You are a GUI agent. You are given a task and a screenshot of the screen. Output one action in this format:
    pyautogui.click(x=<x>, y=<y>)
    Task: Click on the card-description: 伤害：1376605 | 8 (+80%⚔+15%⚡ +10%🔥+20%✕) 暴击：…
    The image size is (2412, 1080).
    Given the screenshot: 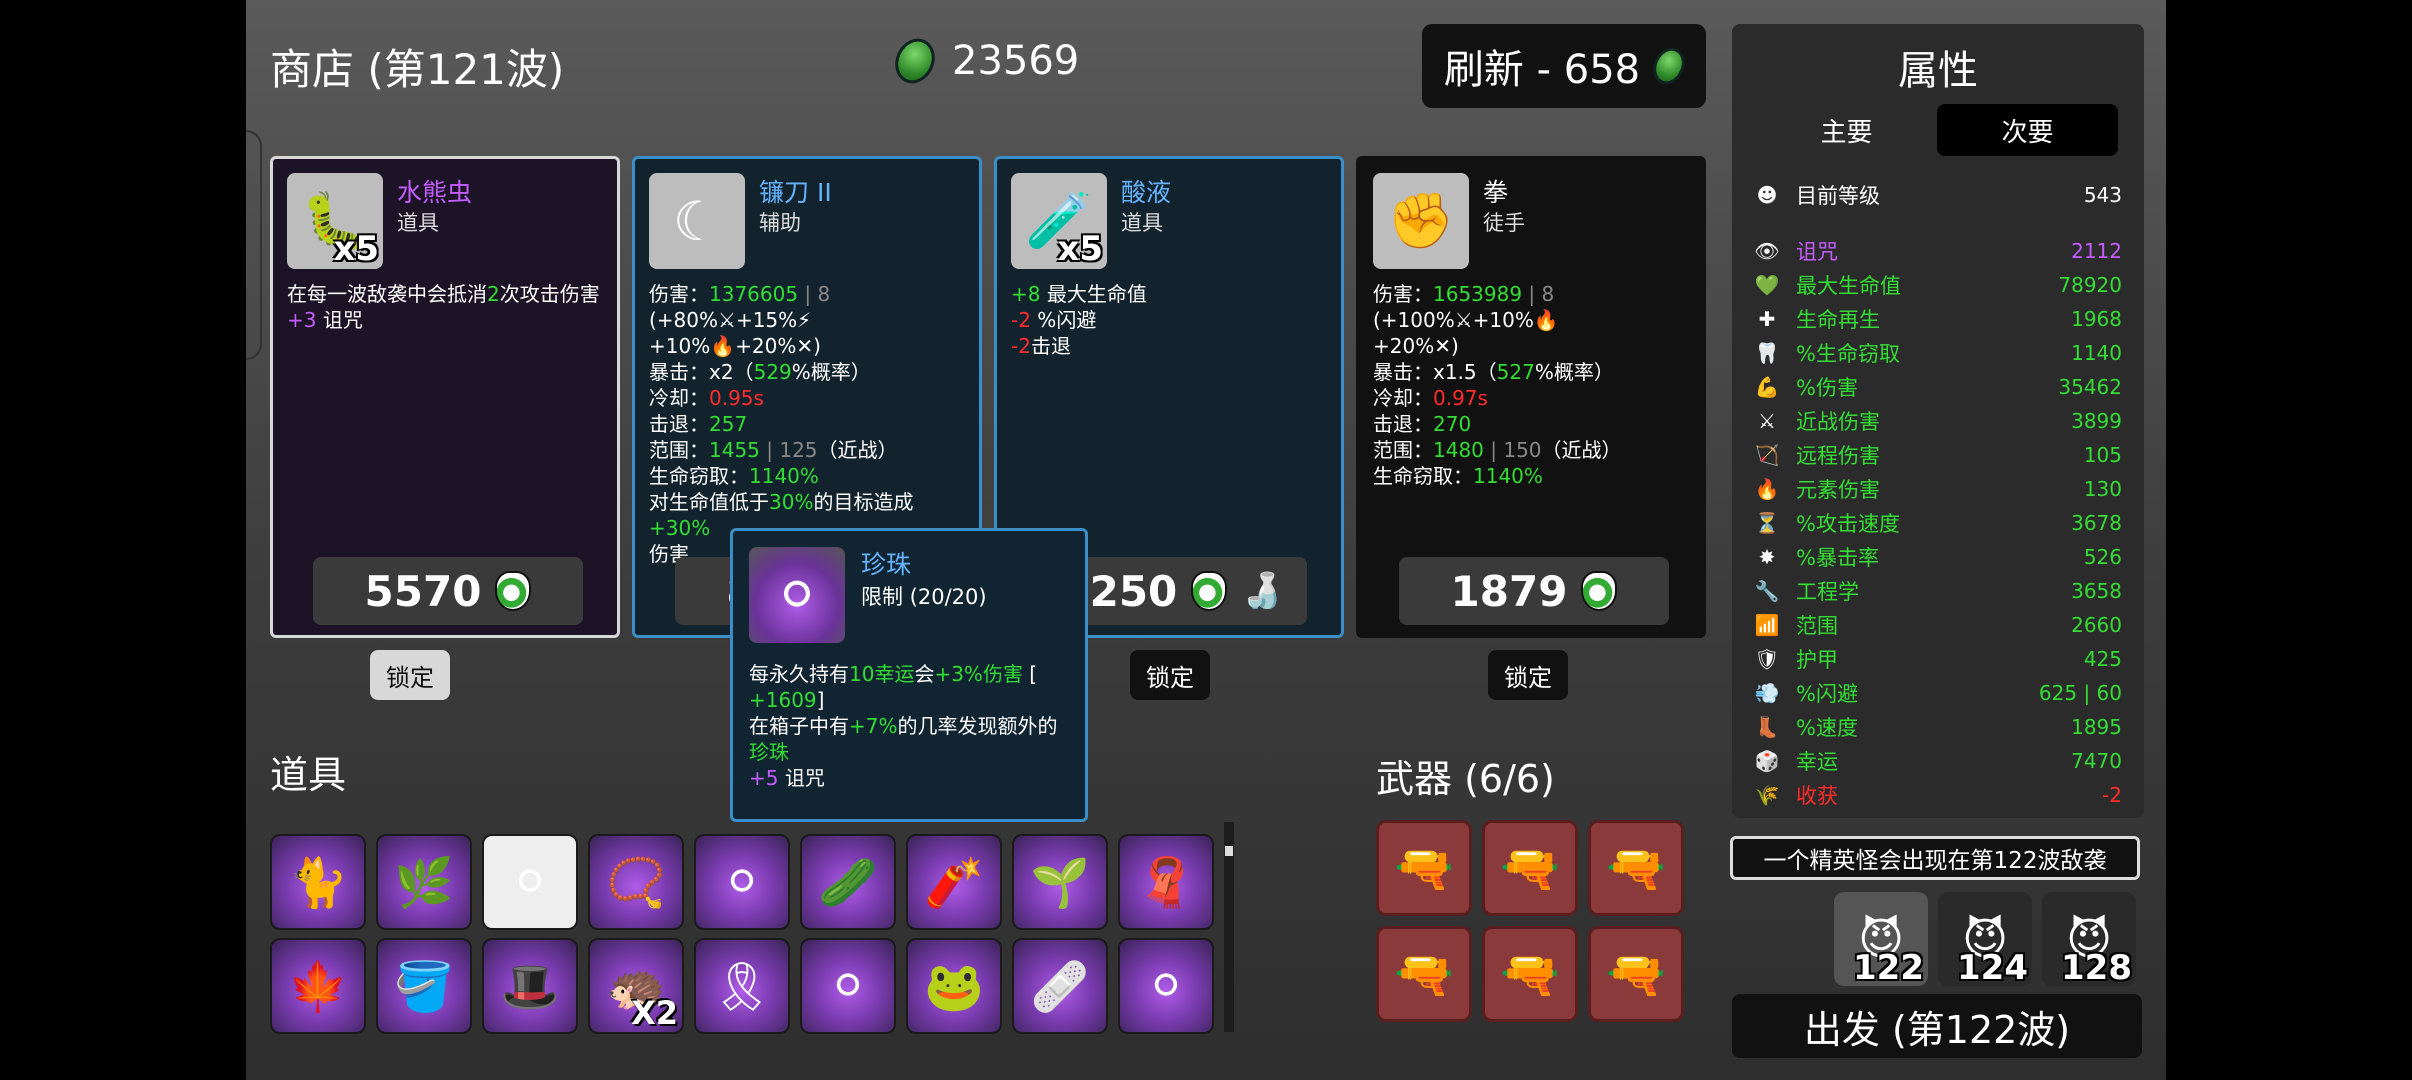 What is the action you would take?
    pyautogui.click(x=807, y=424)
    